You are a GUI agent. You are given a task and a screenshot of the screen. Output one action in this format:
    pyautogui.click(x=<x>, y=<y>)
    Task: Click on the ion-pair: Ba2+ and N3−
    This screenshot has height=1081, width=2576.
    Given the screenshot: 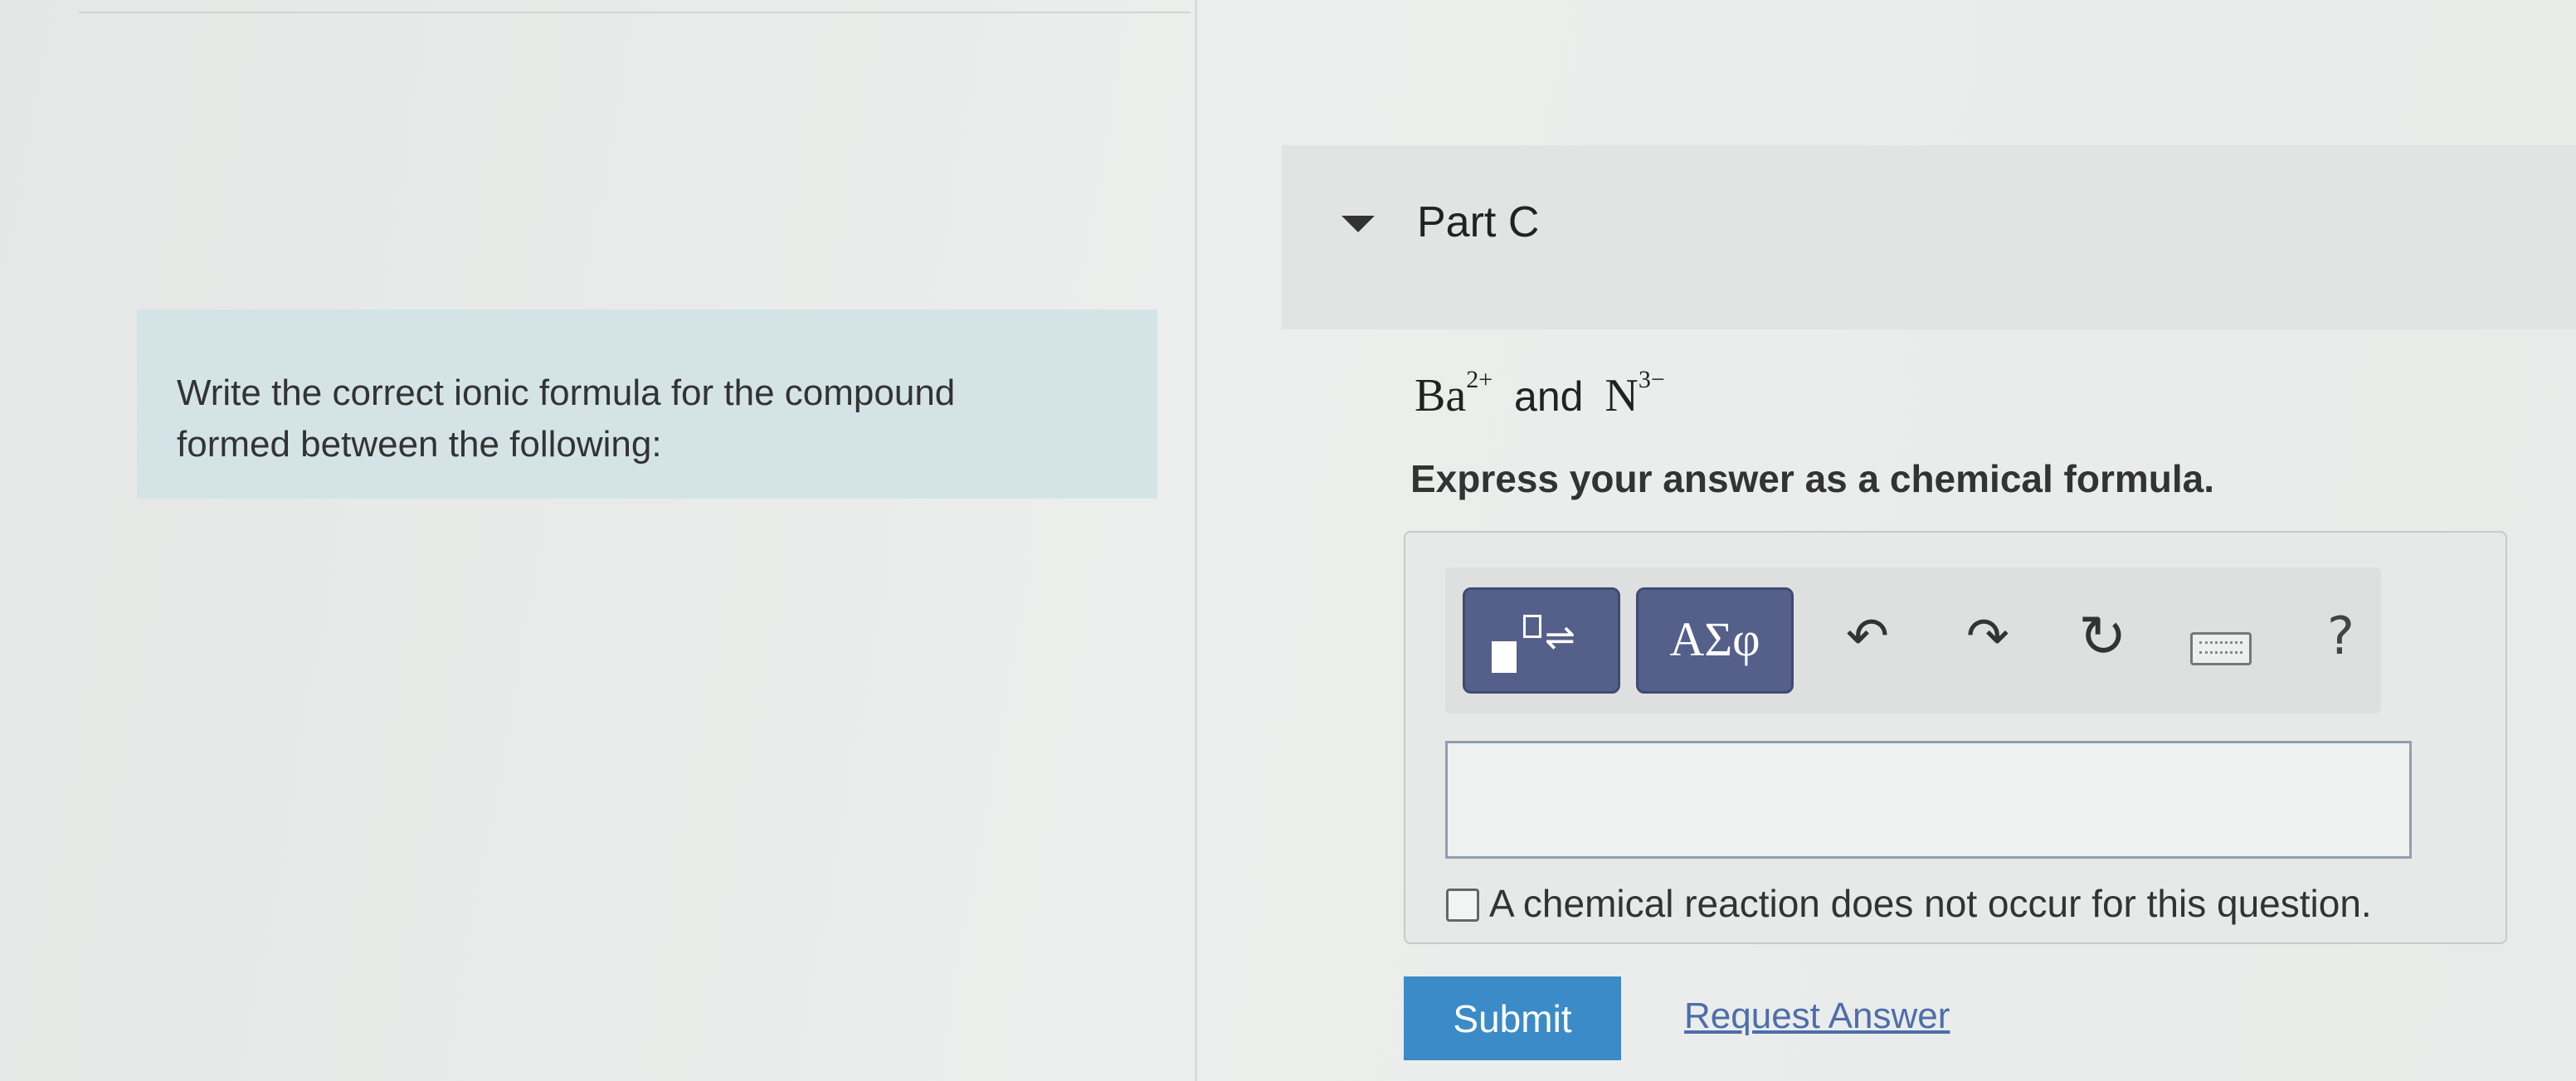 What is the action you would take?
    pyautogui.click(x=1540, y=394)
    